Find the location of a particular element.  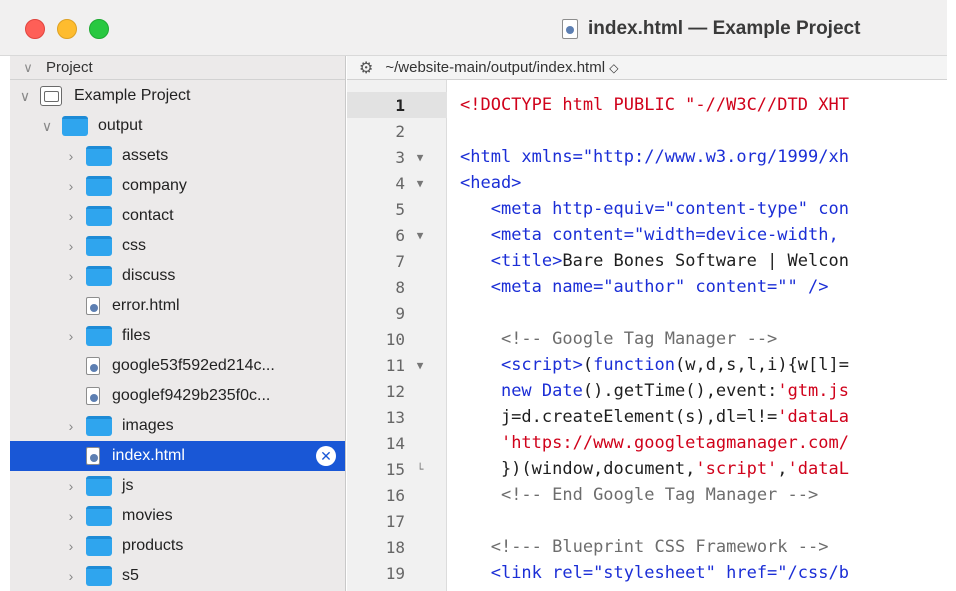

code-line: 11 ▼ <script>(function(w,d,s,l,i){w[l]= is located at coordinates (647, 365).